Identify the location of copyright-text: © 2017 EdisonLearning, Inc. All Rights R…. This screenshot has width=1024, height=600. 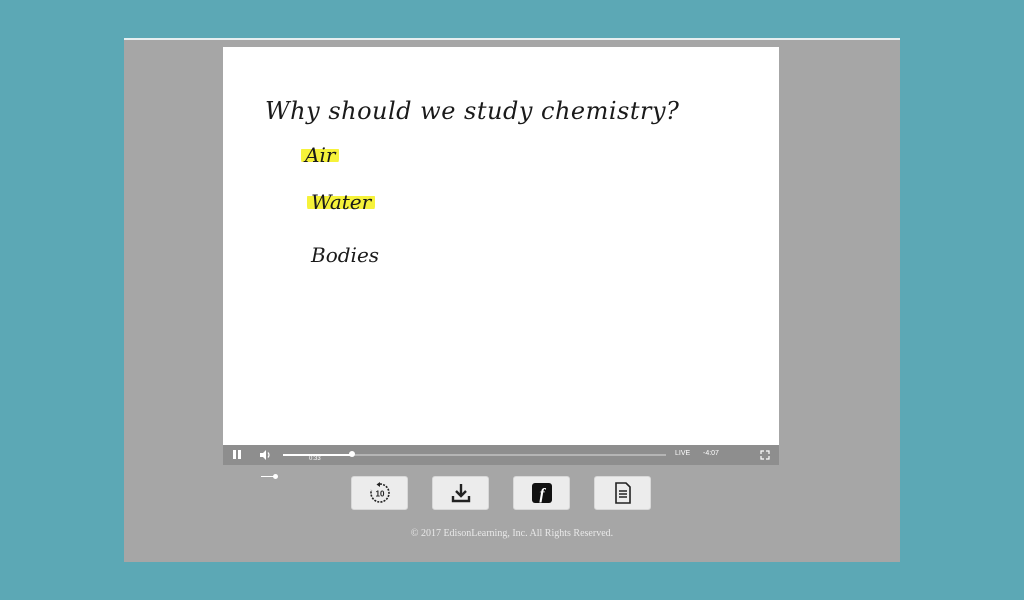
(512, 533).